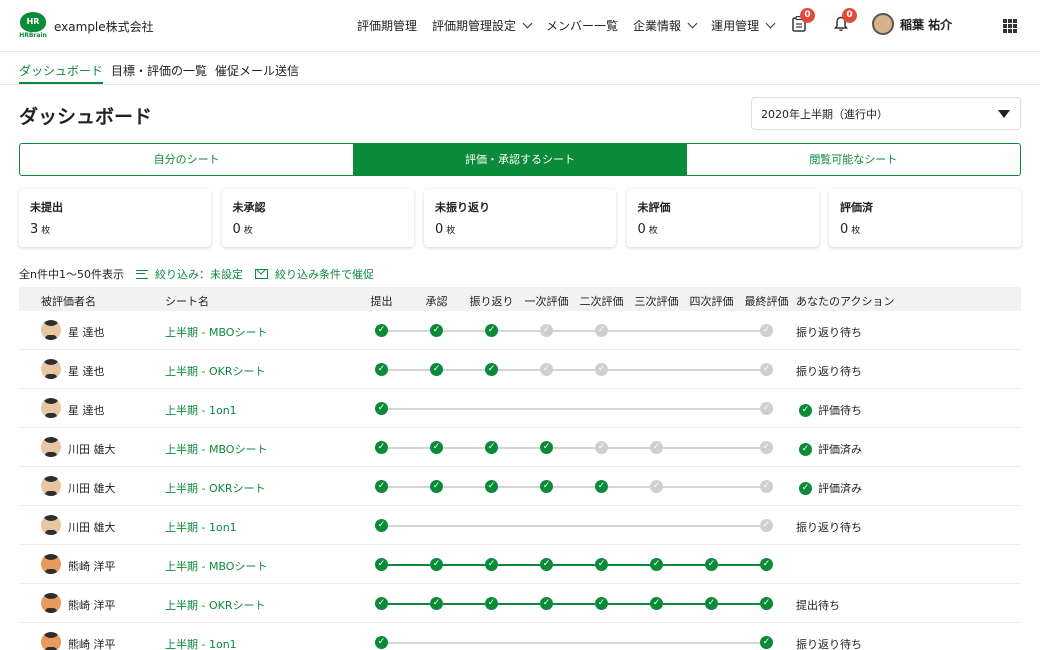 The height and width of the screenshot is (650, 1040). Describe the element at coordinates (840, 488) in the screenshot. I see `action-label: 評価済み` at that location.